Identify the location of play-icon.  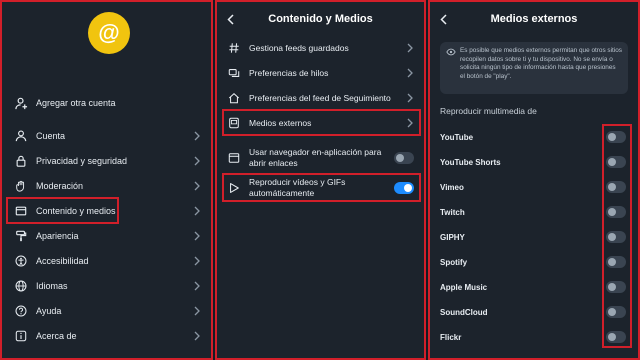
(234, 188).